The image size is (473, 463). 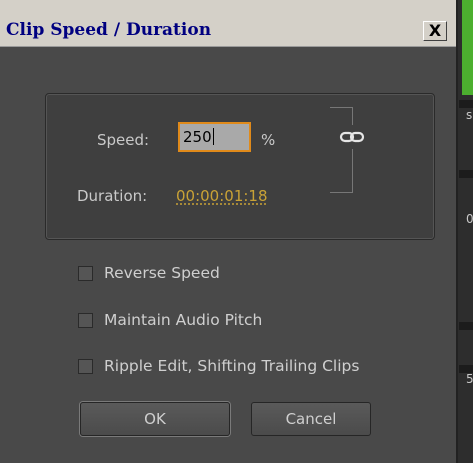 I want to click on background-text: 5, so click(x=469, y=379).